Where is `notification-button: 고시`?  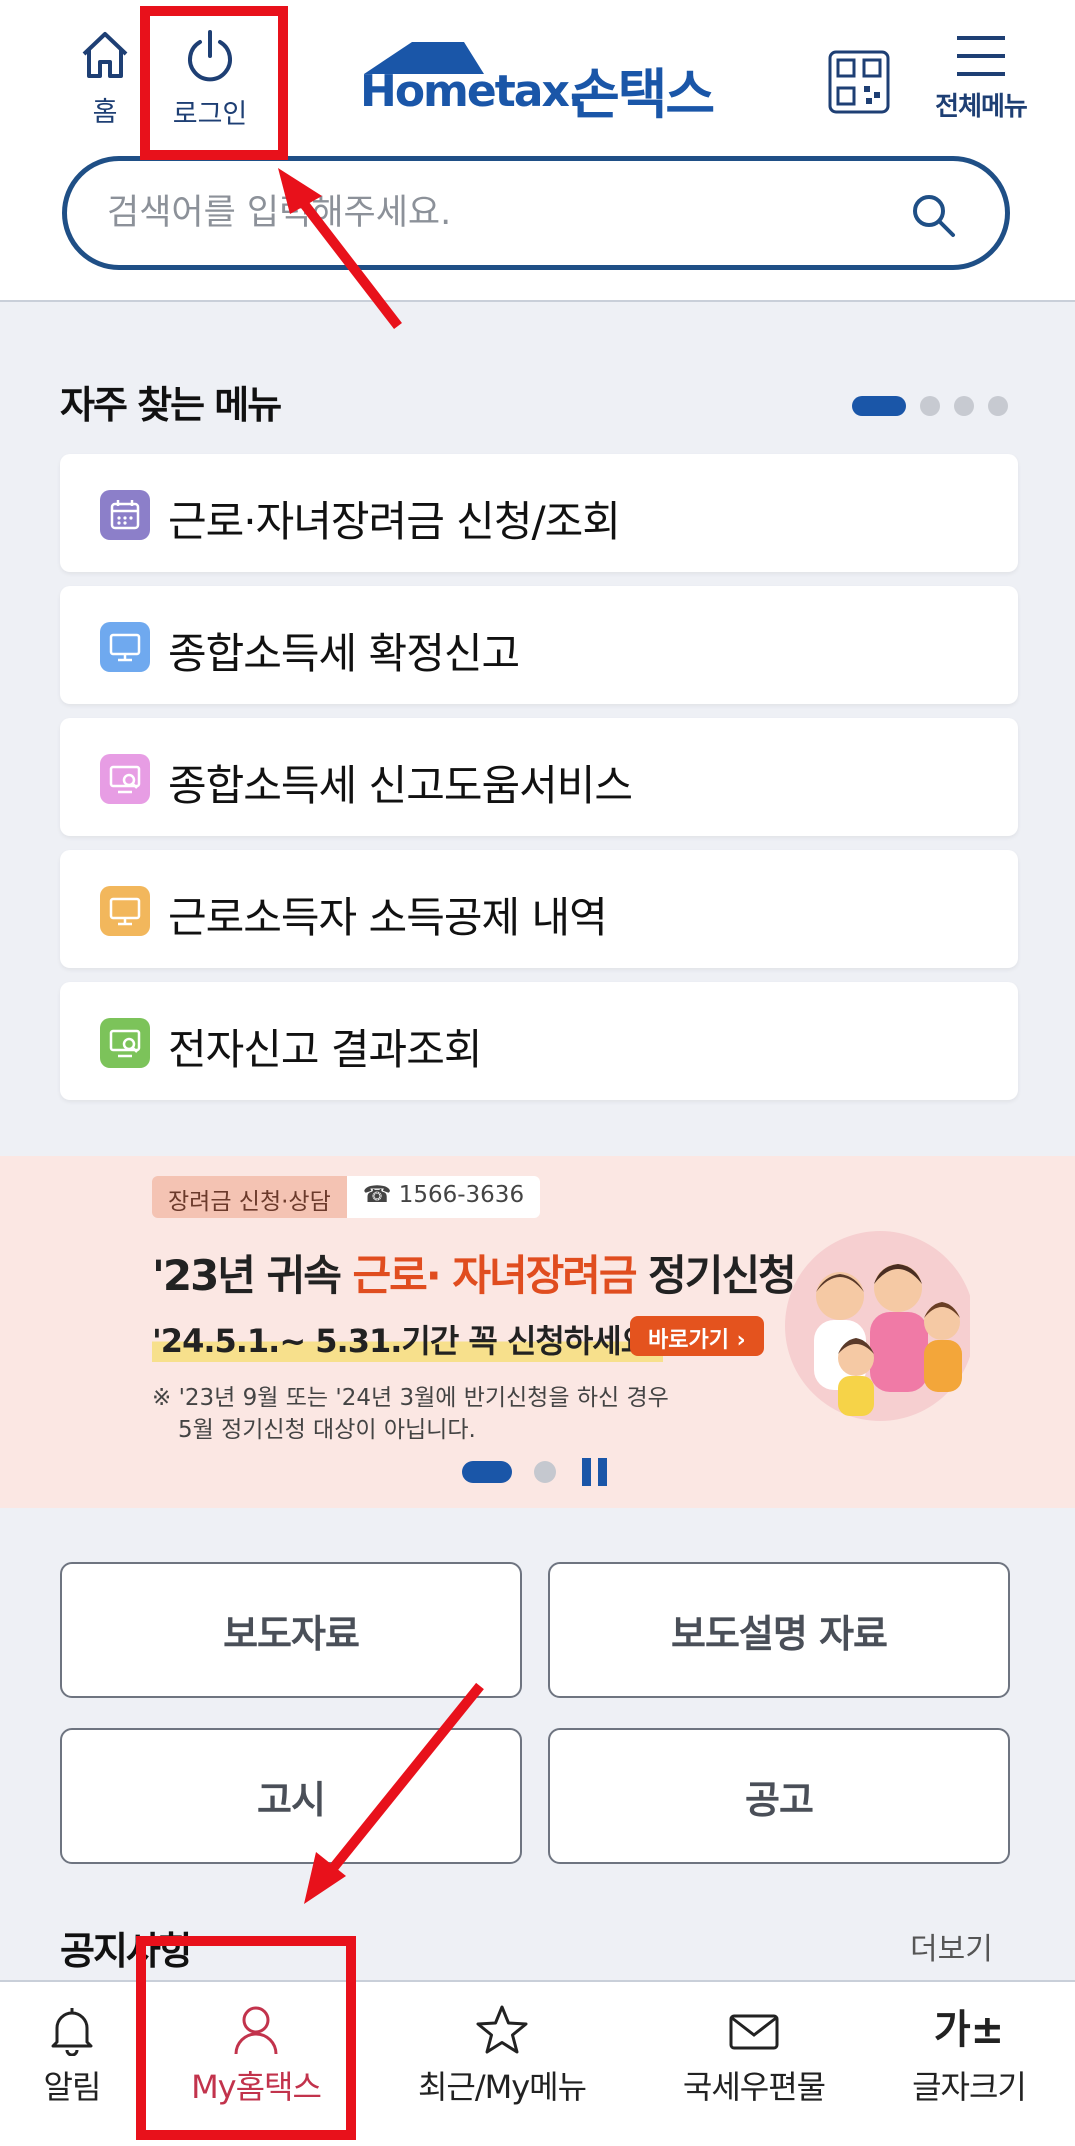 notification-button: 고시 is located at coordinates (291, 1796).